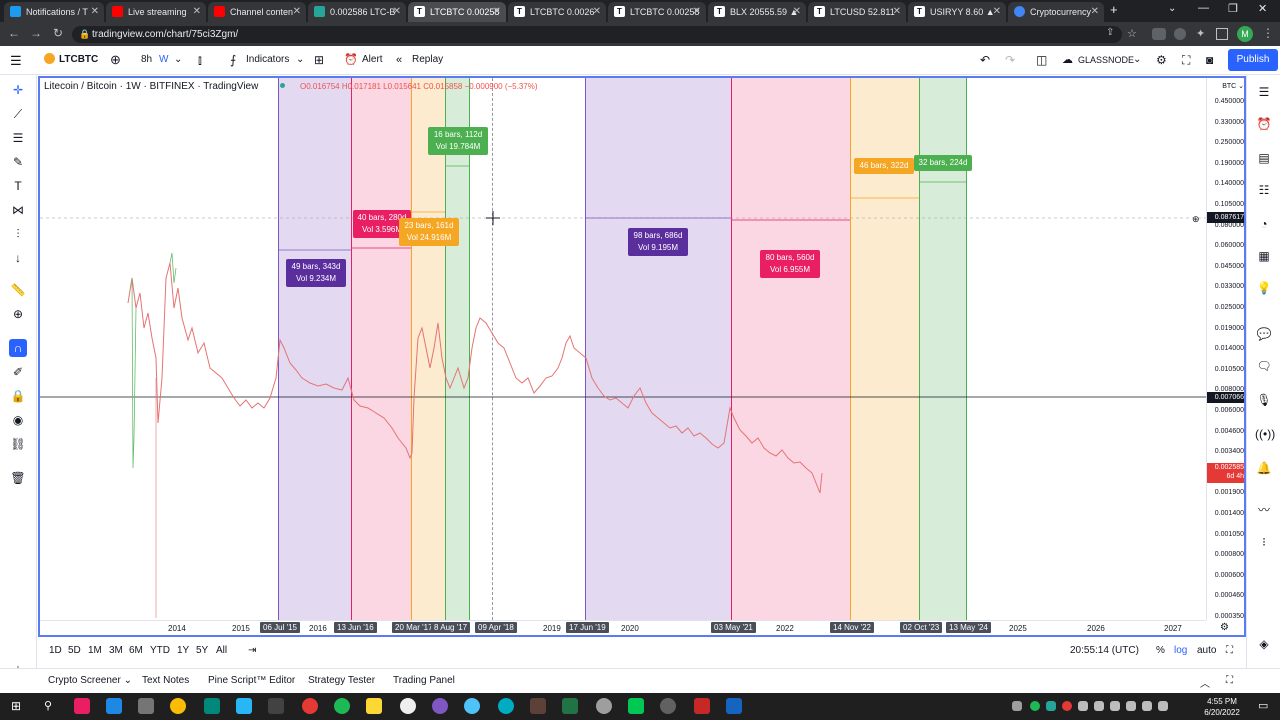  I want to click on reload-icon: ↻, so click(58, 33).